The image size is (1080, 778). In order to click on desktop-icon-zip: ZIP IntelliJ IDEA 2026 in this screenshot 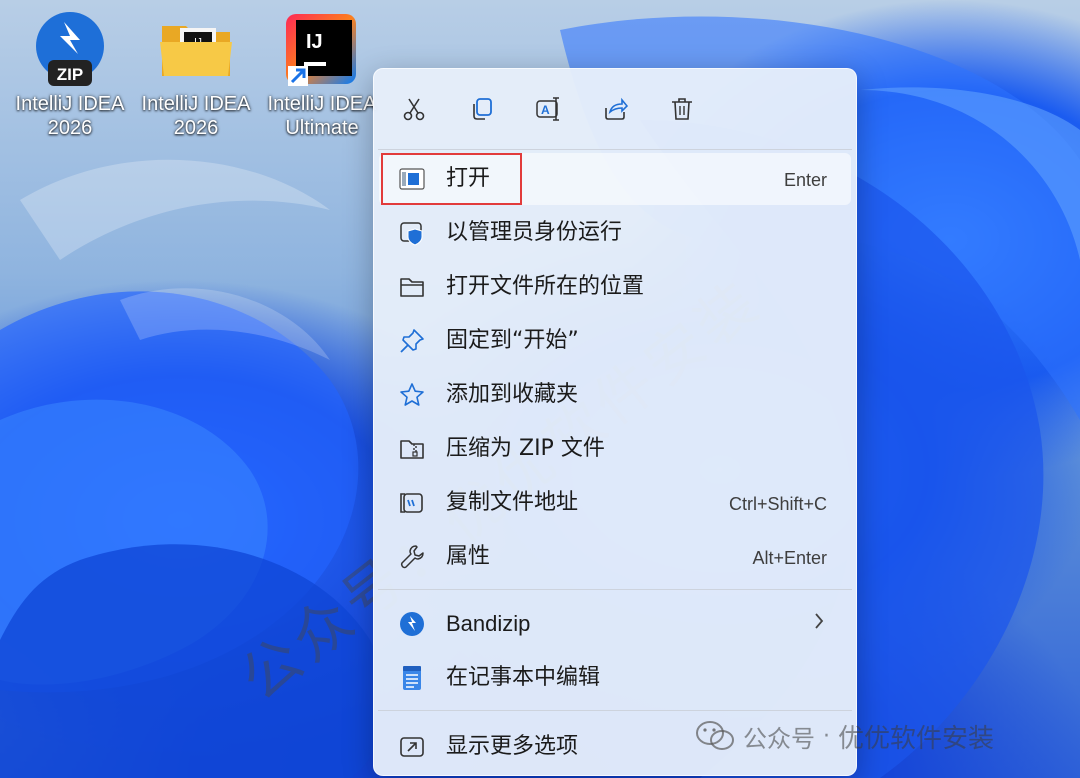, I will do `click(70, 75)`.